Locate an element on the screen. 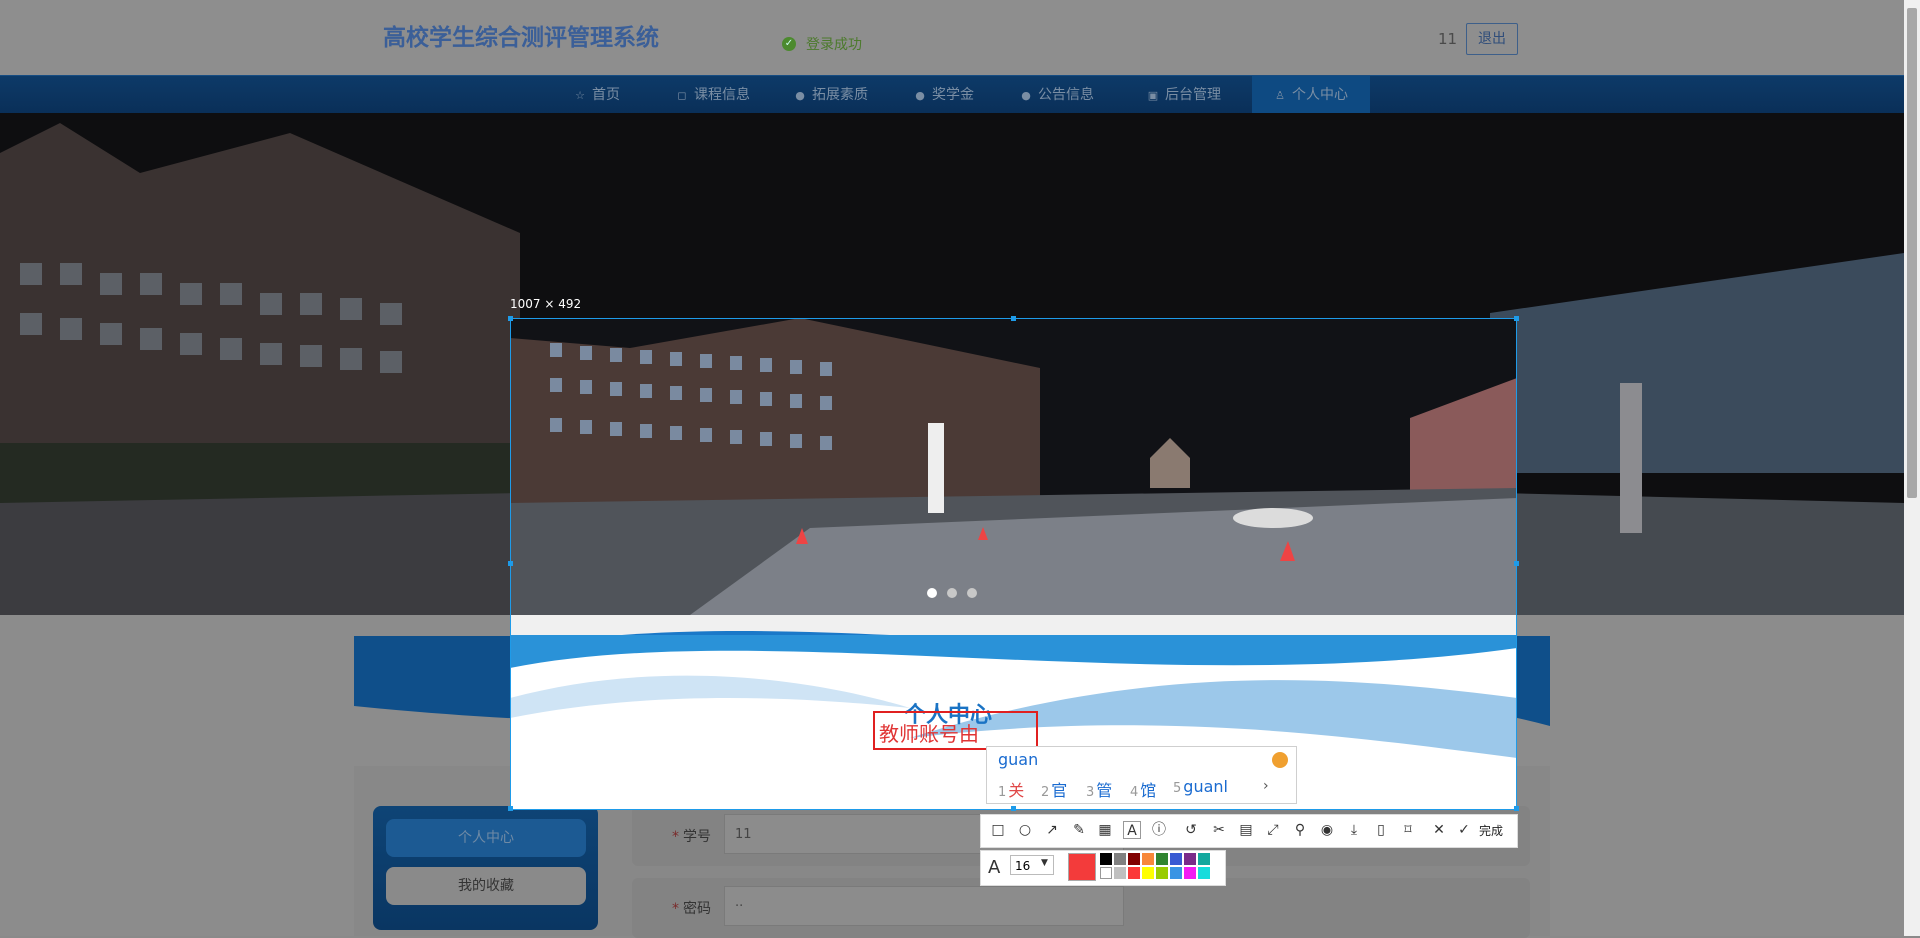  site-title: 高校学生综合测评管理系统 is located at coordinates (521, 38).